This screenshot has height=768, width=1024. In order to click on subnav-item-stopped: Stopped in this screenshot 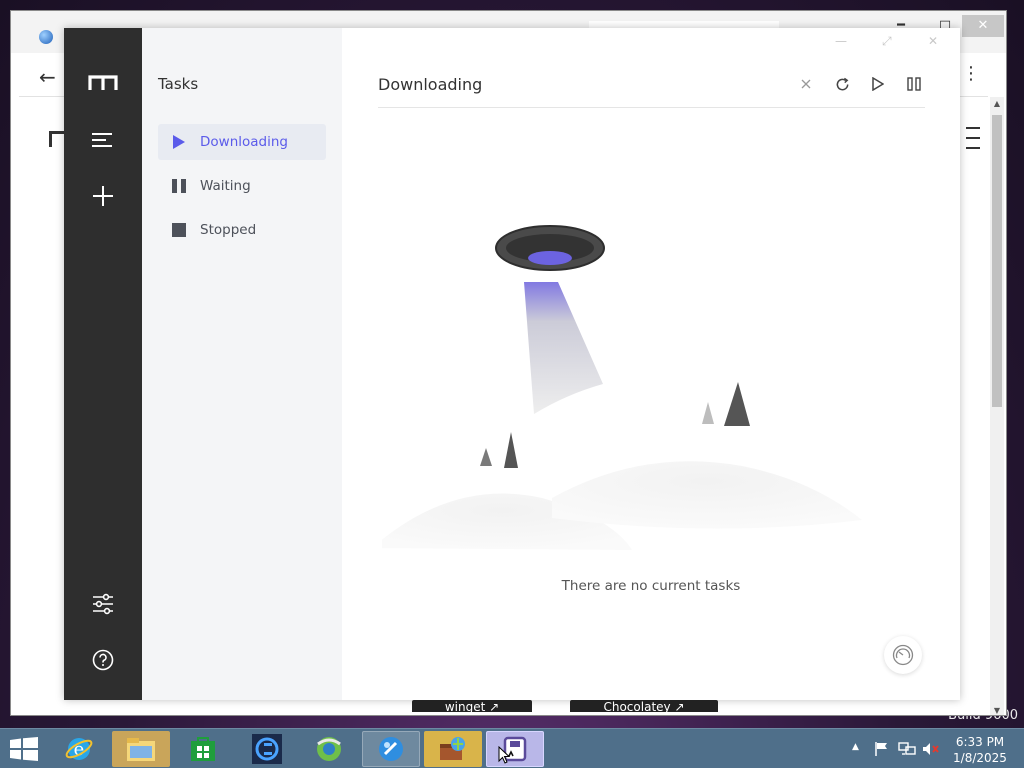, I will do `click(242, 230)`.